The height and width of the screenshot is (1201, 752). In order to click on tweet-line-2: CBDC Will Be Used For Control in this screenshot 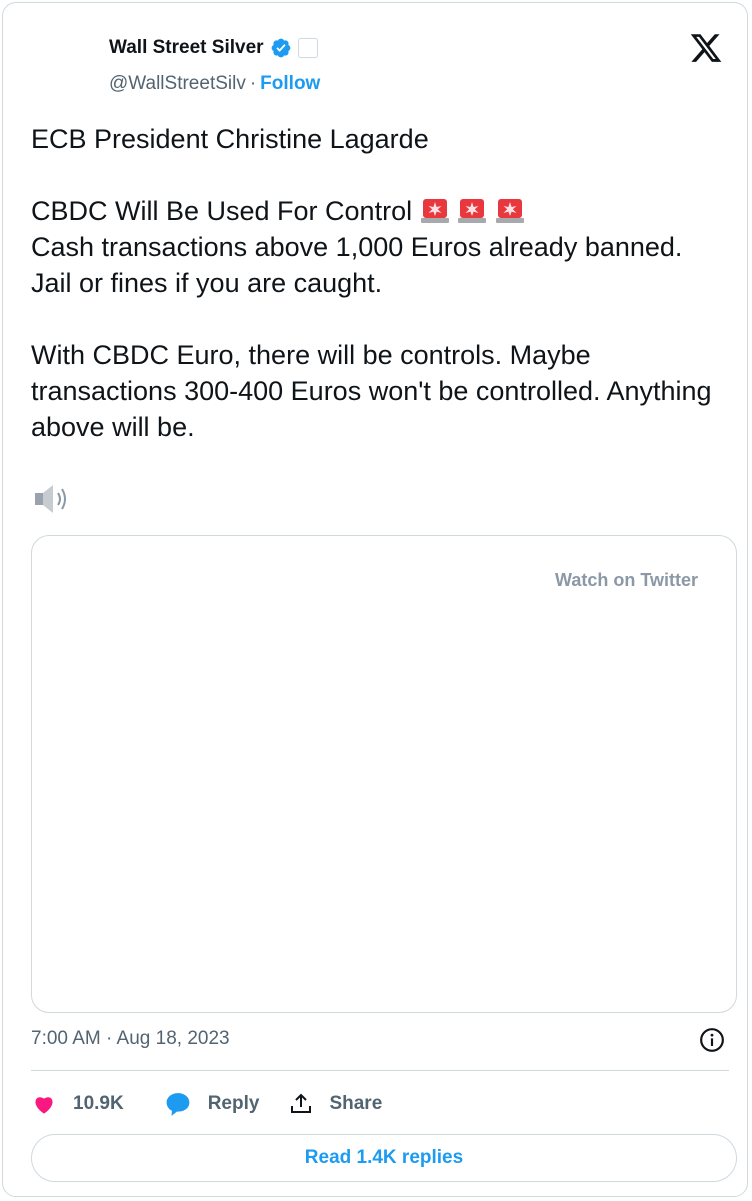, I will do `click(222, 211)`.